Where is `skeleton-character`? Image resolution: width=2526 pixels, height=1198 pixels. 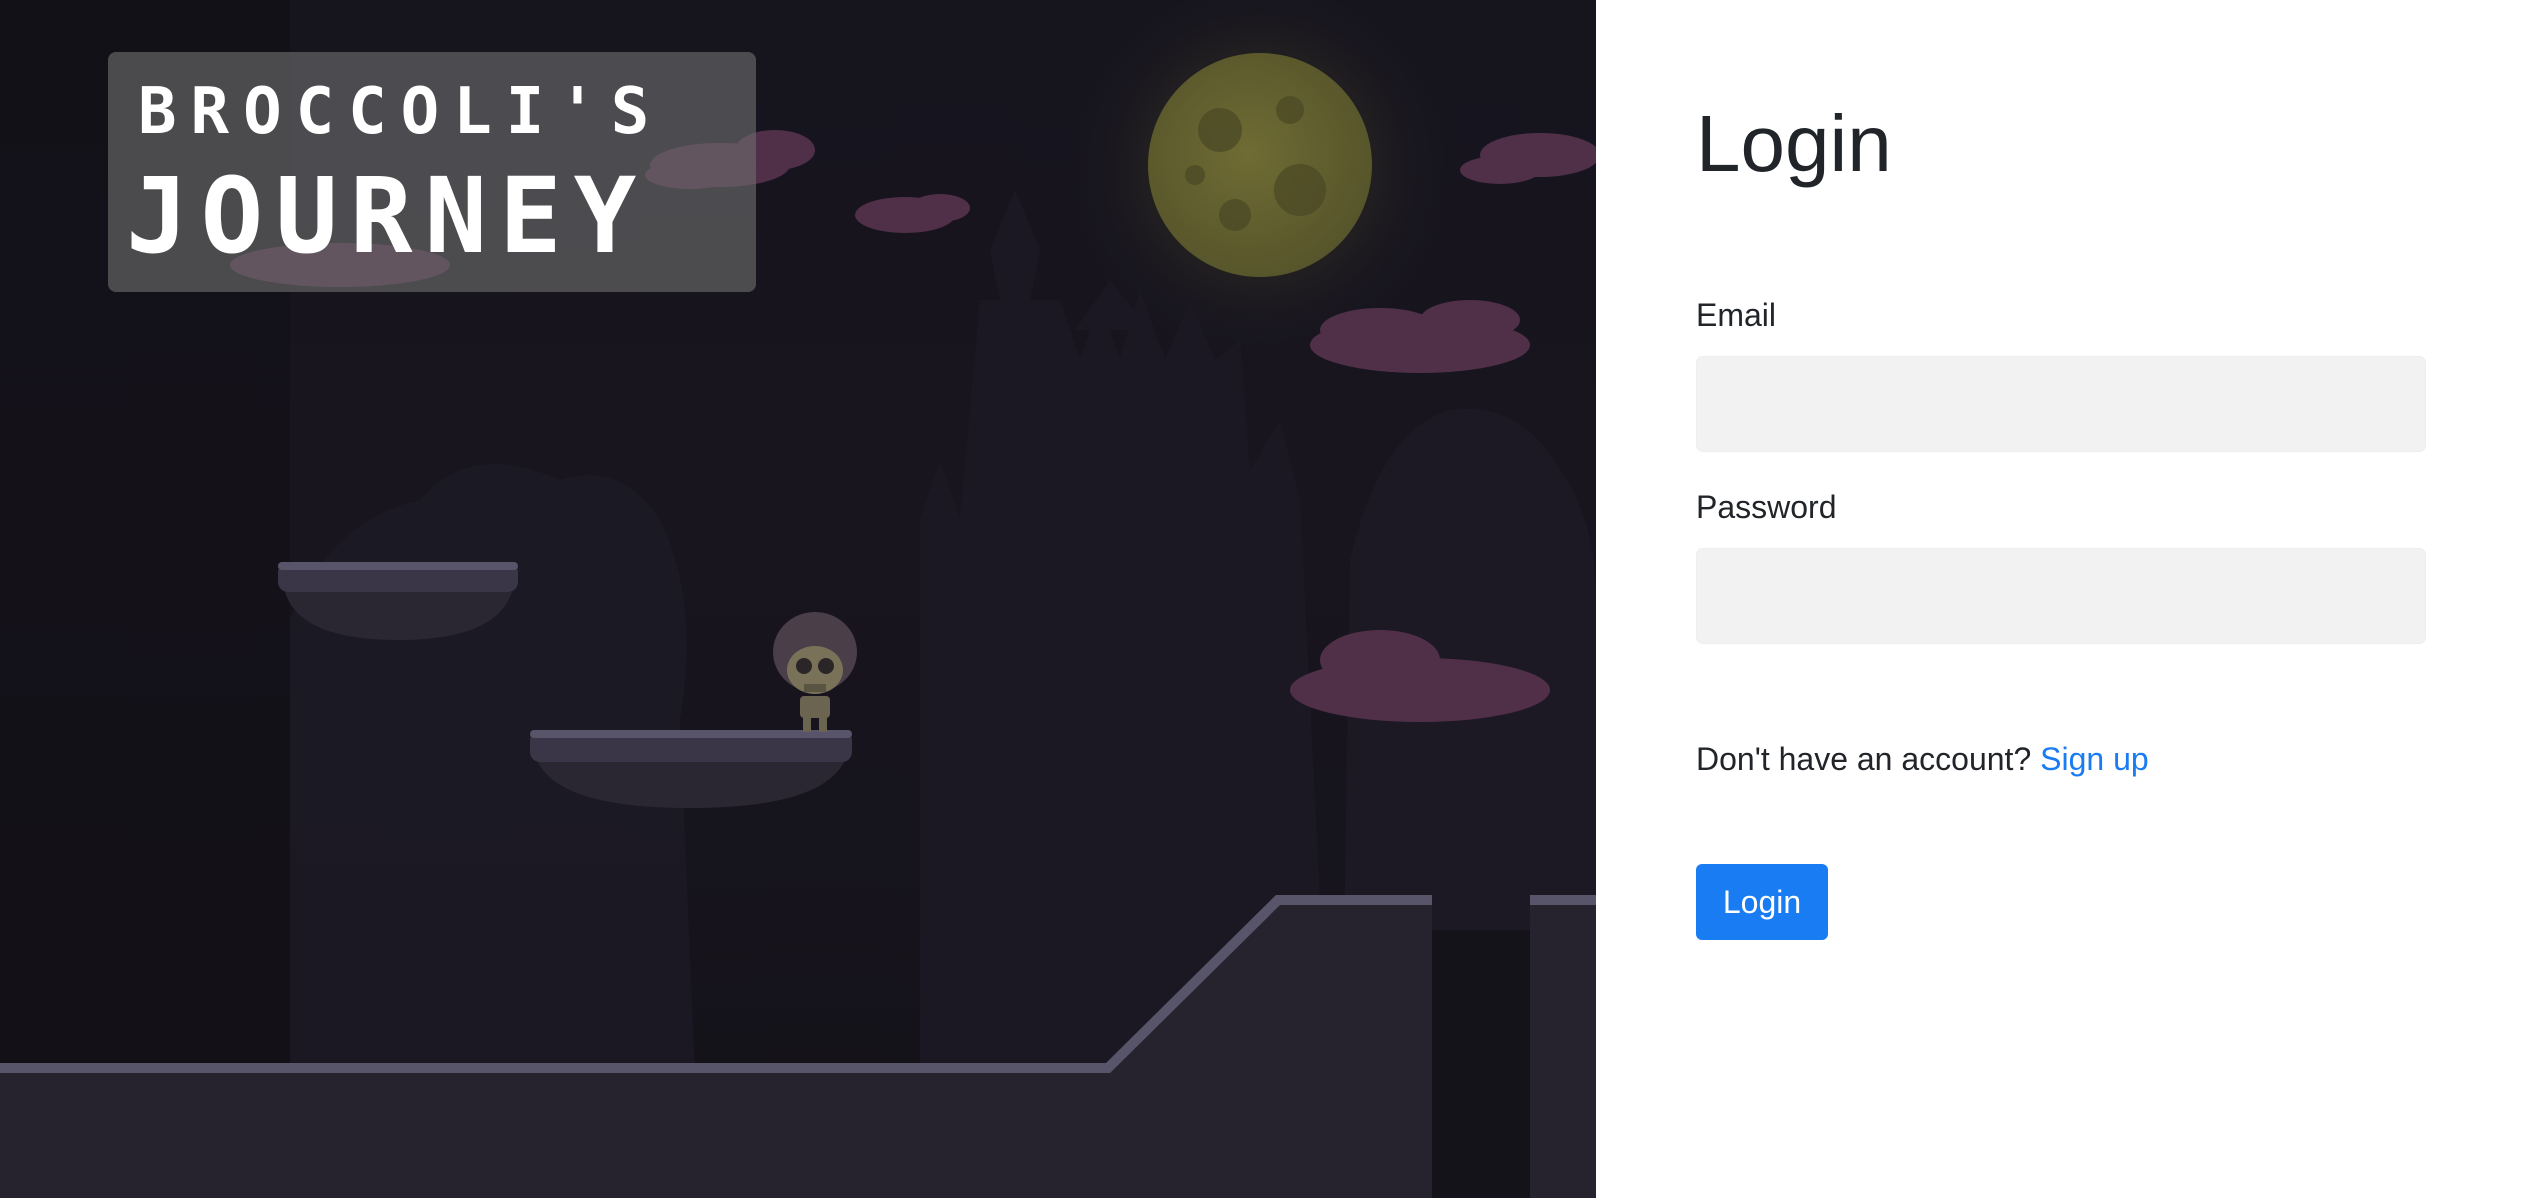
skeleton-character is located at coordinates (815, 672).